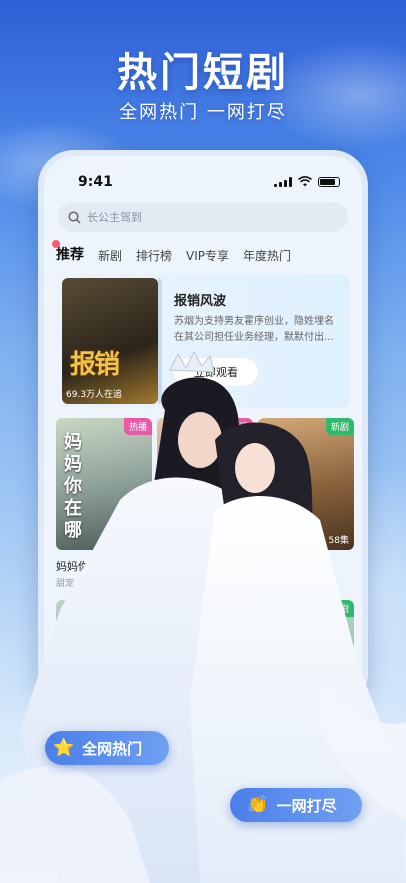  What do you see at coordinates (338, 541) in the screenshot?
I see `episode-count: 58集` at bounding box center [338, 541].